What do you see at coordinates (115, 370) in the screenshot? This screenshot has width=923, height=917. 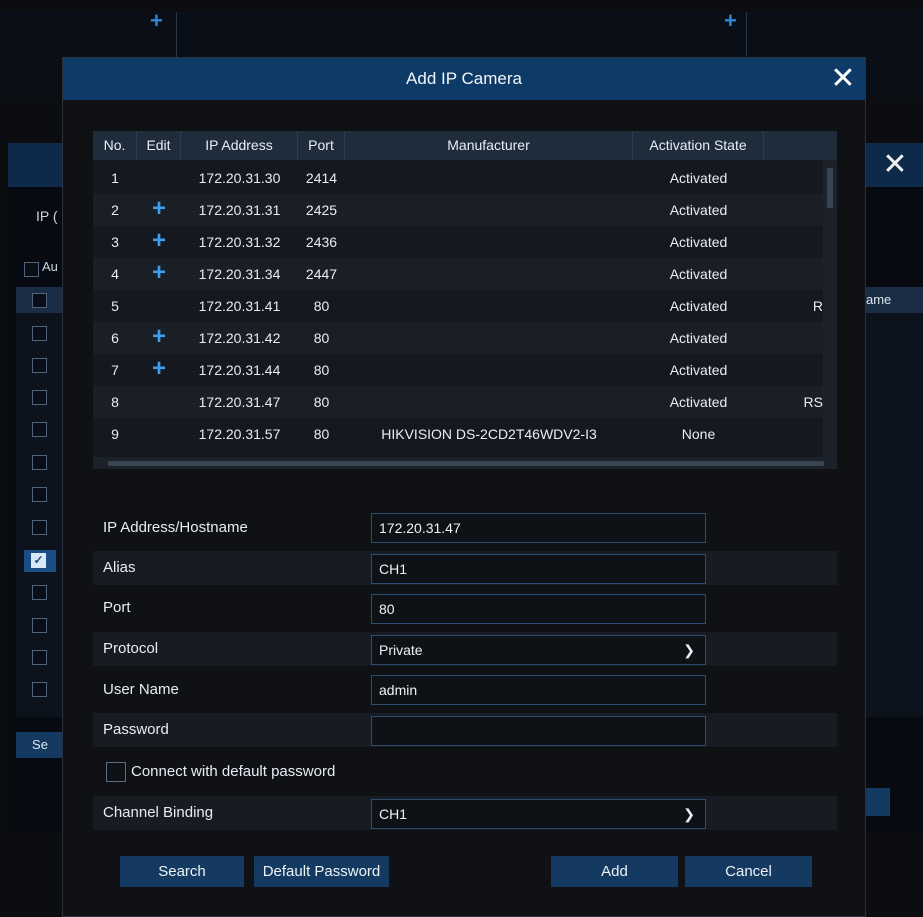 I see `cell-no: 7` at bounding box center [115, 370].